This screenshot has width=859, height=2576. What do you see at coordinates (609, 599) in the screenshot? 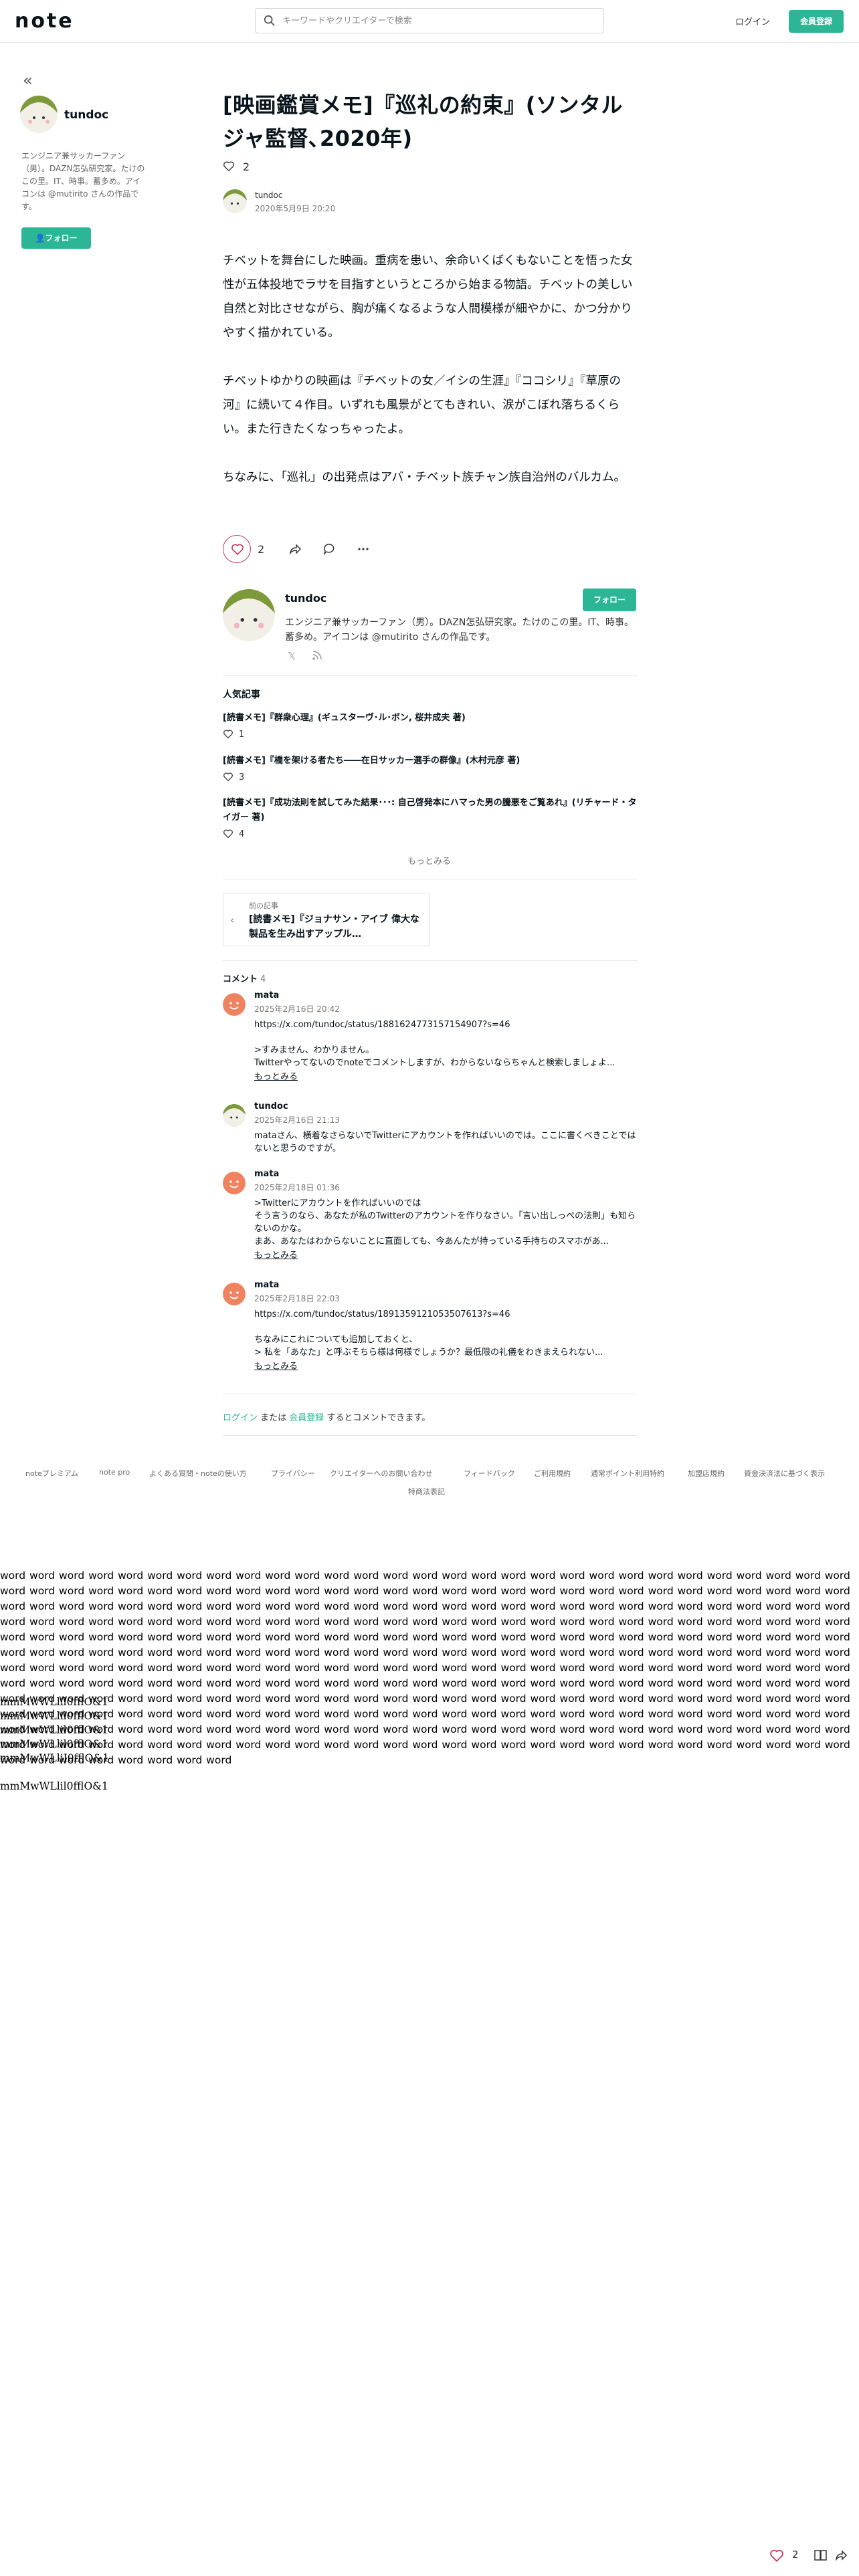
I see `author-card-follow-button: フォロー` at bounding box center [609, 599].